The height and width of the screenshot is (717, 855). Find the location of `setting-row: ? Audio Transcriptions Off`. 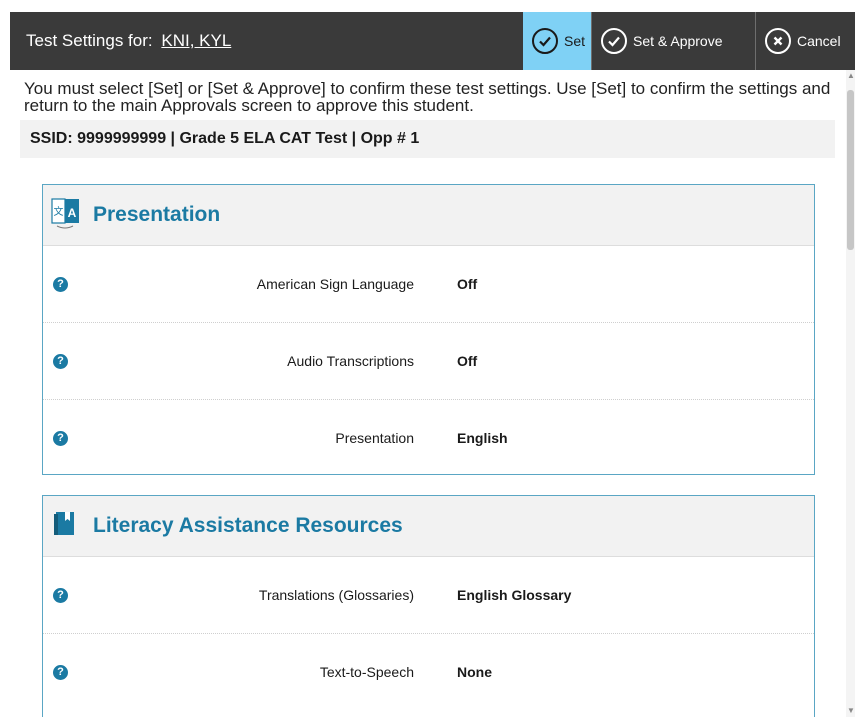

setting-row: ? Audio Transcriptions Off is located at coordinates (428, 361).